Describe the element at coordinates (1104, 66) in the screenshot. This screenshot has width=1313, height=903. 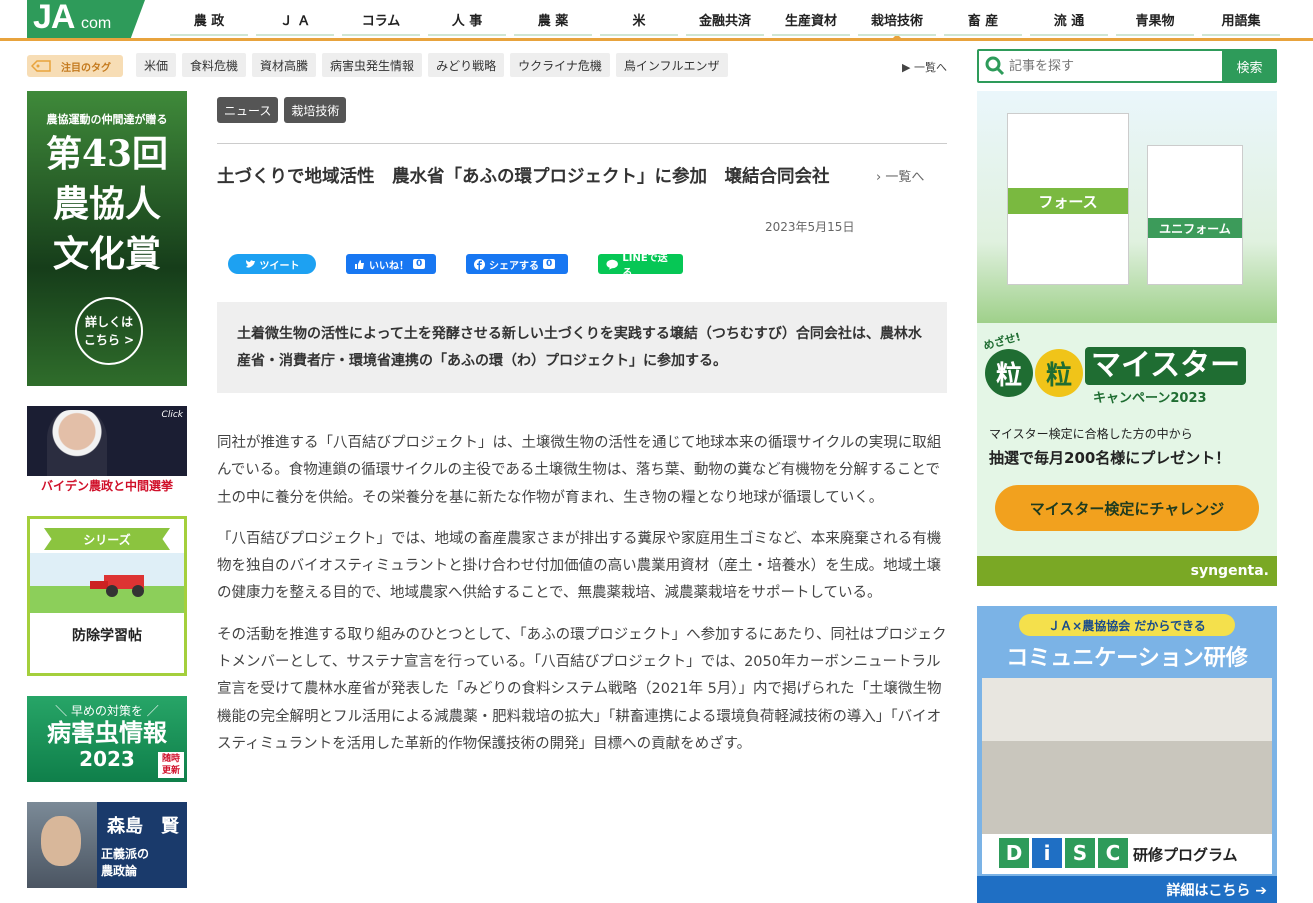
I see `search-input` at that location.